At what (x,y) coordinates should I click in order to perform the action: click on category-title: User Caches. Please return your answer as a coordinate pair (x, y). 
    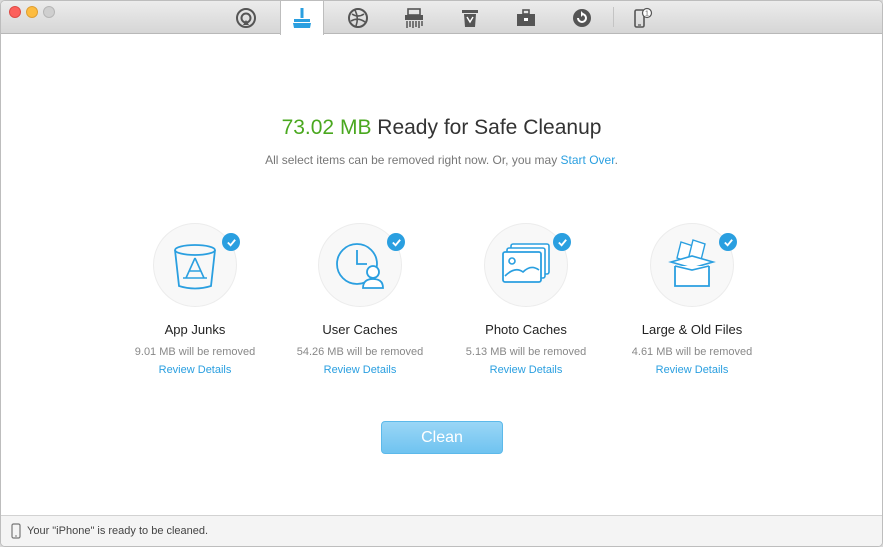
    Looking at the image, I should click on (360, 329).